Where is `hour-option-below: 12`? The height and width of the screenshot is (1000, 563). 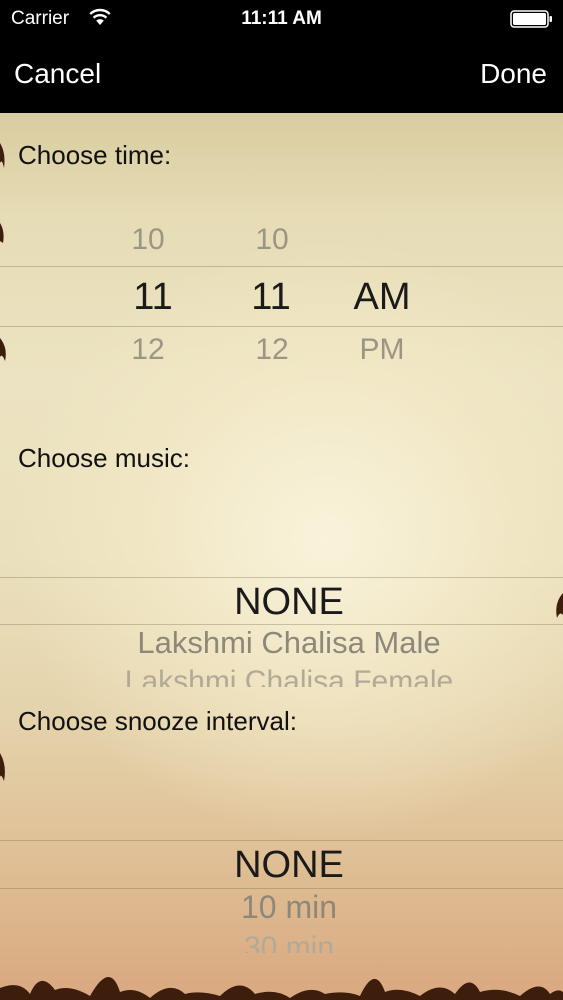 hour-option-below: 12 is located at coordinates (148, 350).